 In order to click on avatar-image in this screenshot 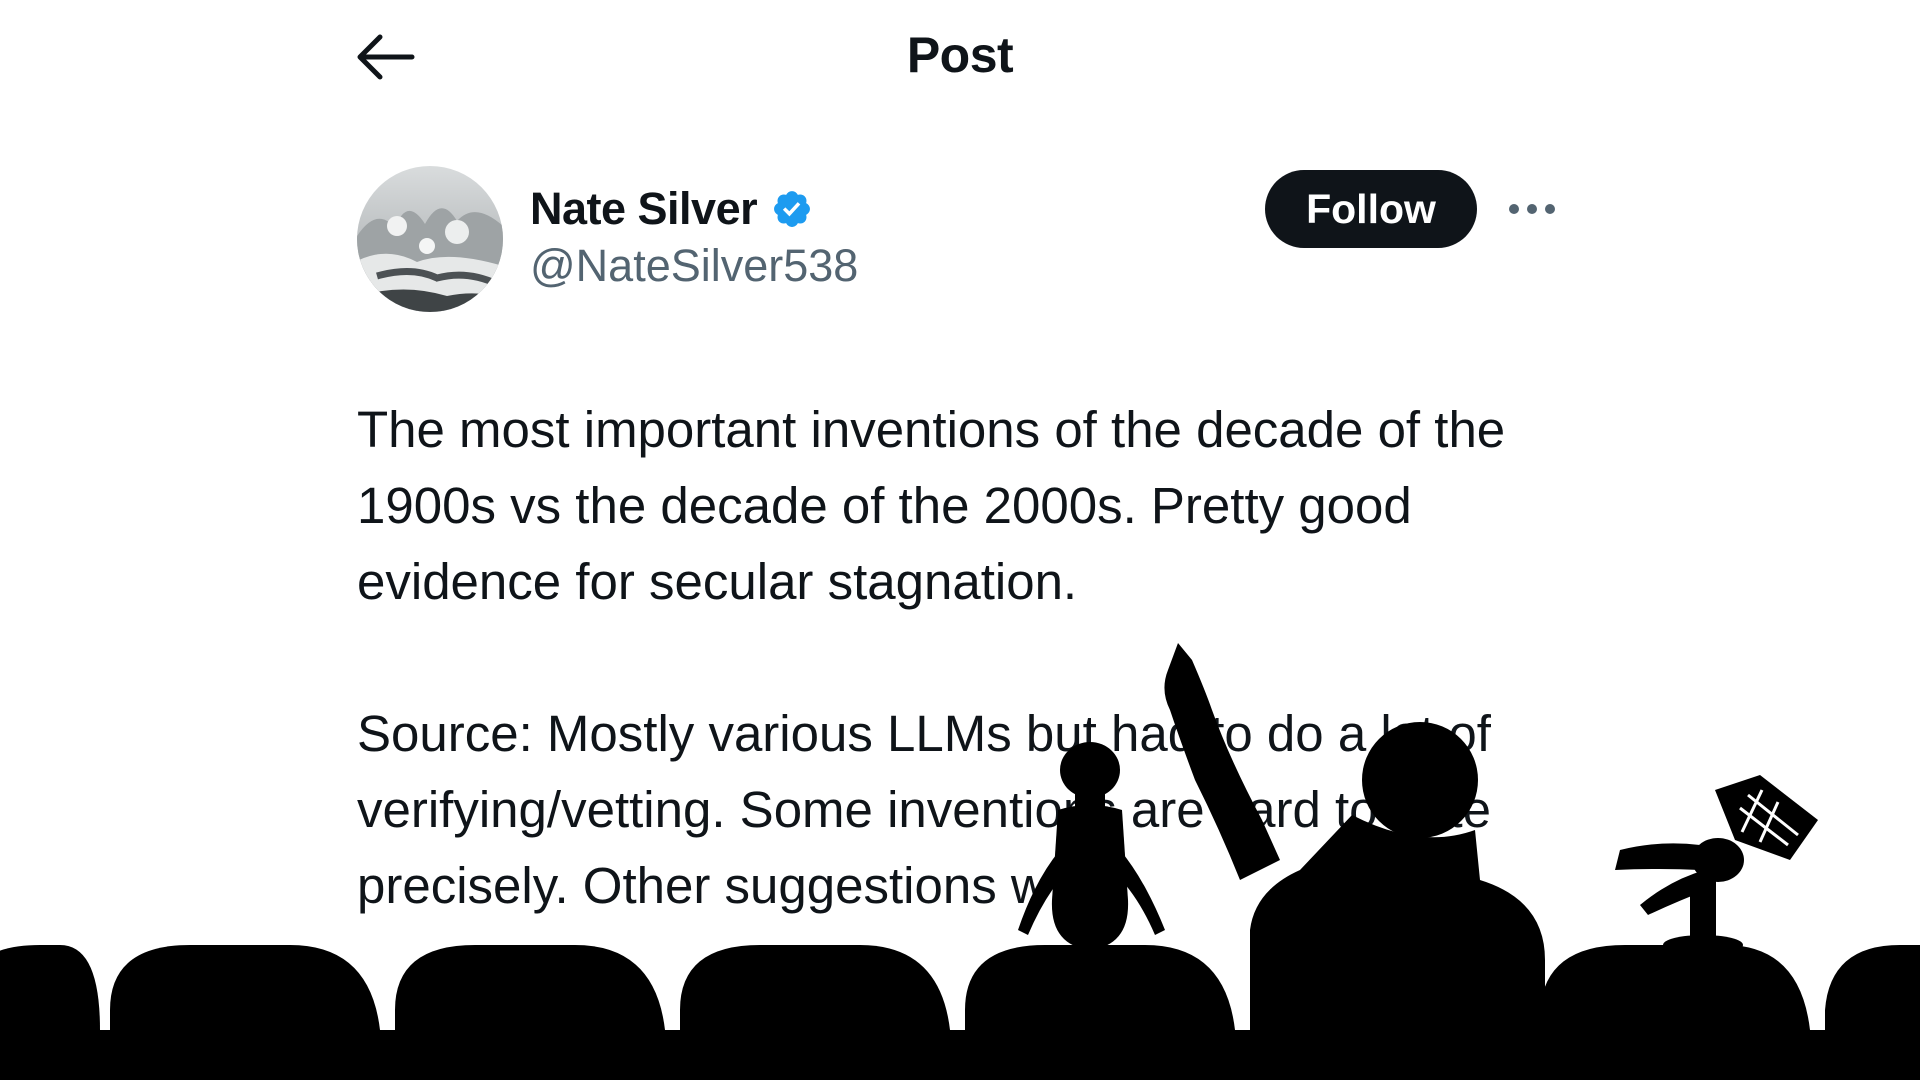, I will do `click(430, 239)`.